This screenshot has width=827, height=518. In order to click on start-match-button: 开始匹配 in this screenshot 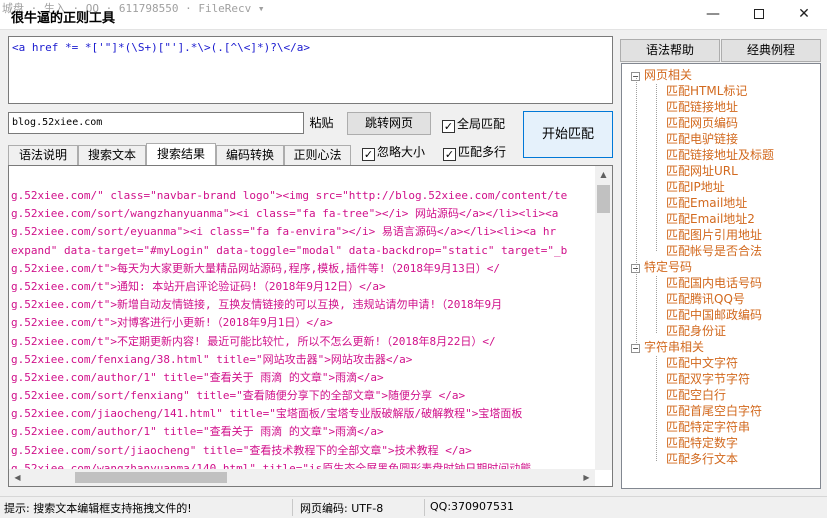, I will do `click(568, 134)`.